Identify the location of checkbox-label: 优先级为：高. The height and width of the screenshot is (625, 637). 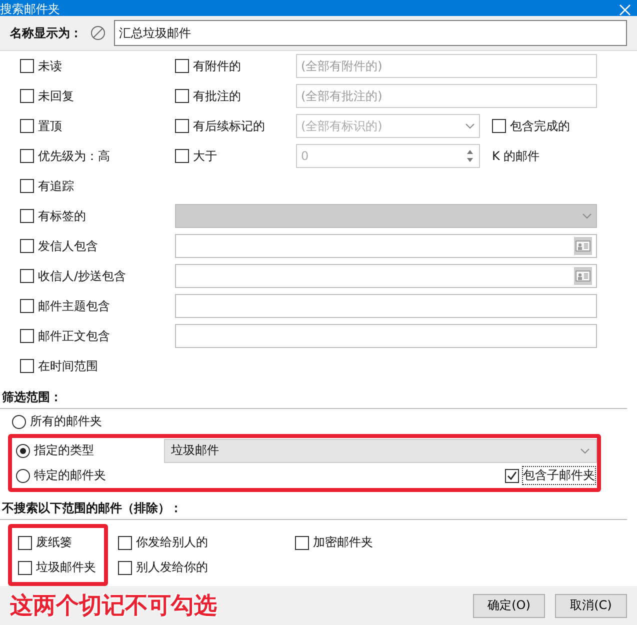
(74, 156).